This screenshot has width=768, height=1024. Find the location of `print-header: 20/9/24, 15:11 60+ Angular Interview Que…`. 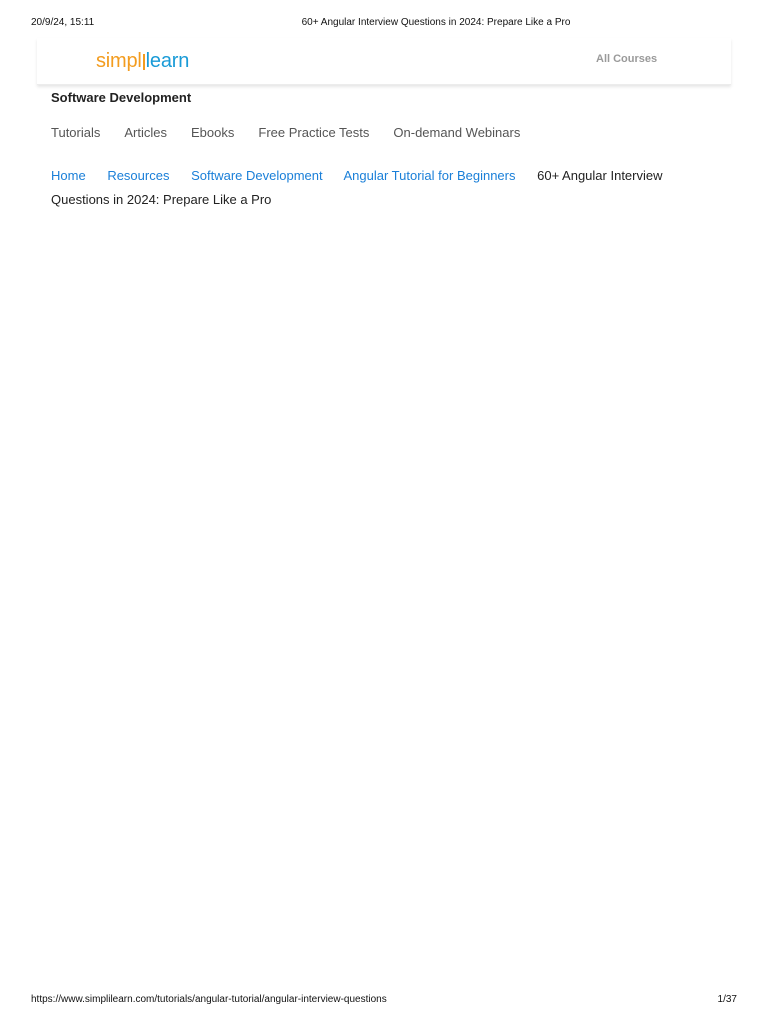

print-header: 20/9/24, 15:11 60+ Angular Interview Que… is located at coordinates (384, 24).